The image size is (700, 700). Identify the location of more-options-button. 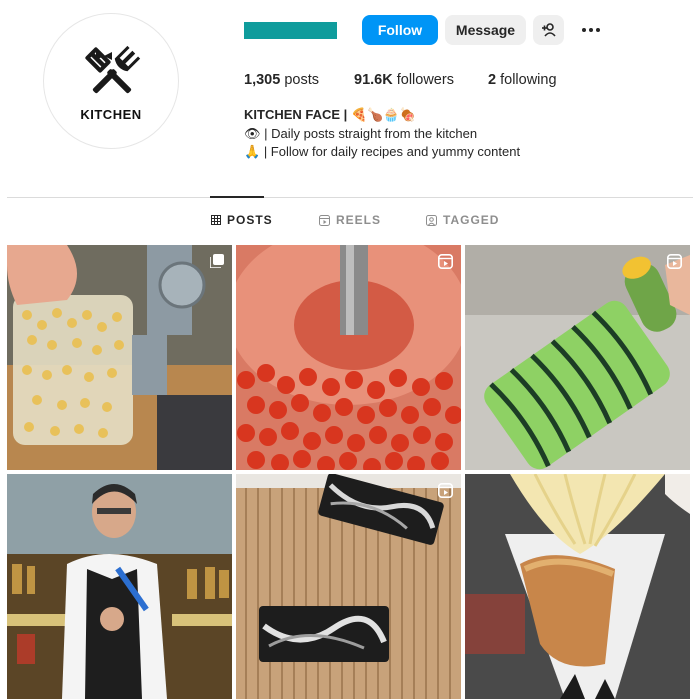
(591, 30).